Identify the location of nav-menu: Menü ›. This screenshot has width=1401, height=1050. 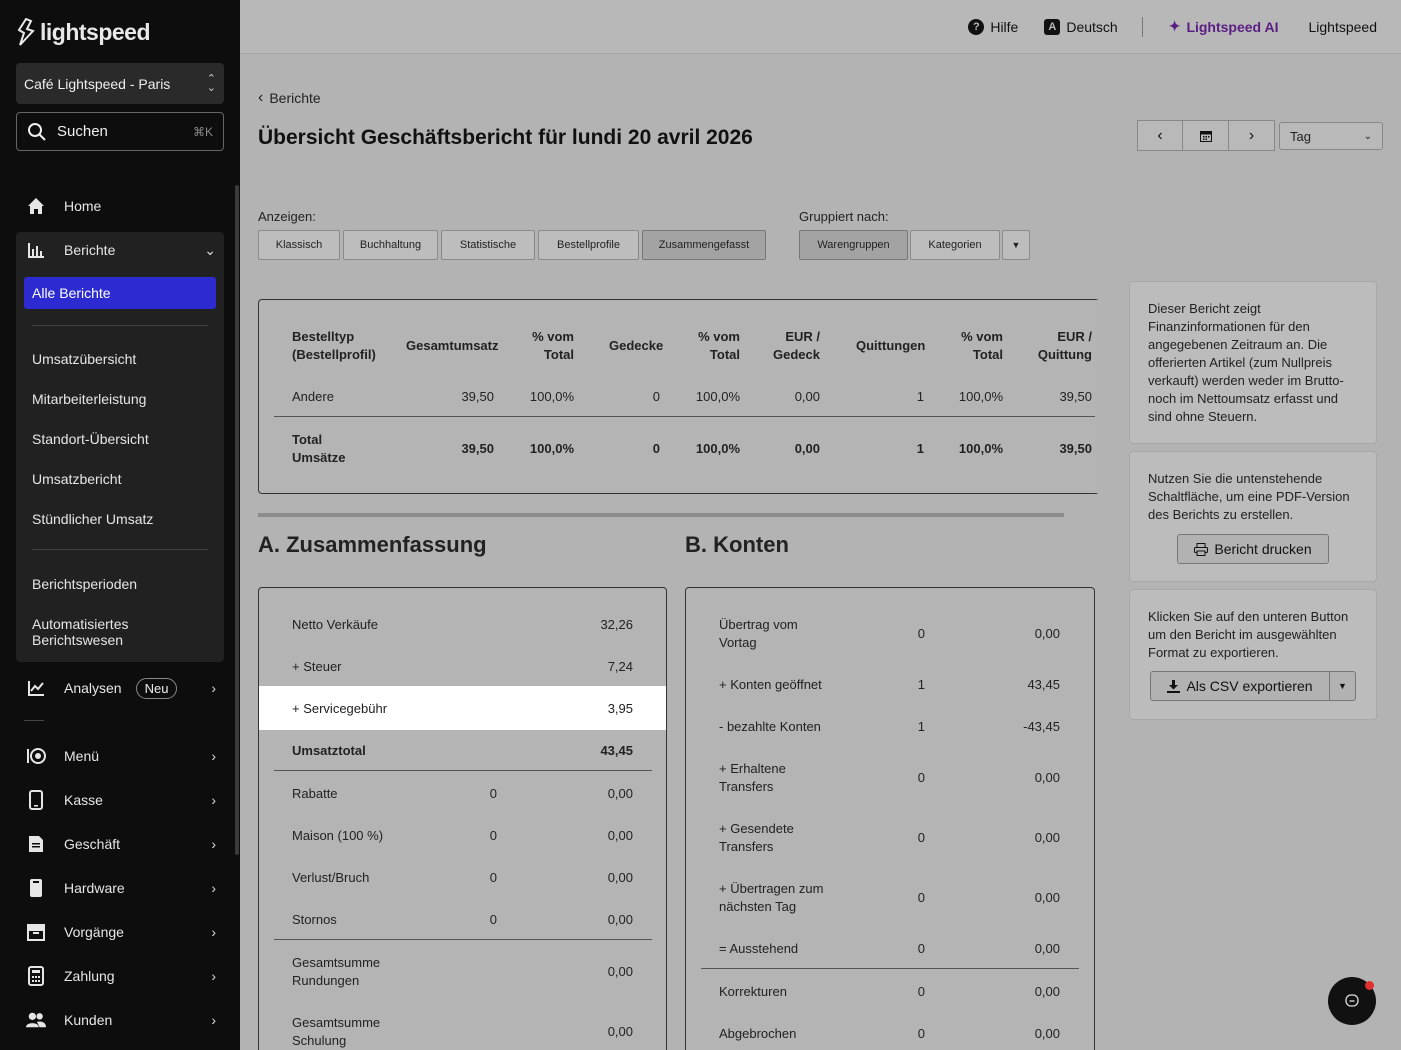
(120, 756).